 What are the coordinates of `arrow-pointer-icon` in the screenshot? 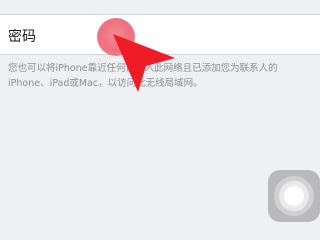 It's located at (144, 63).